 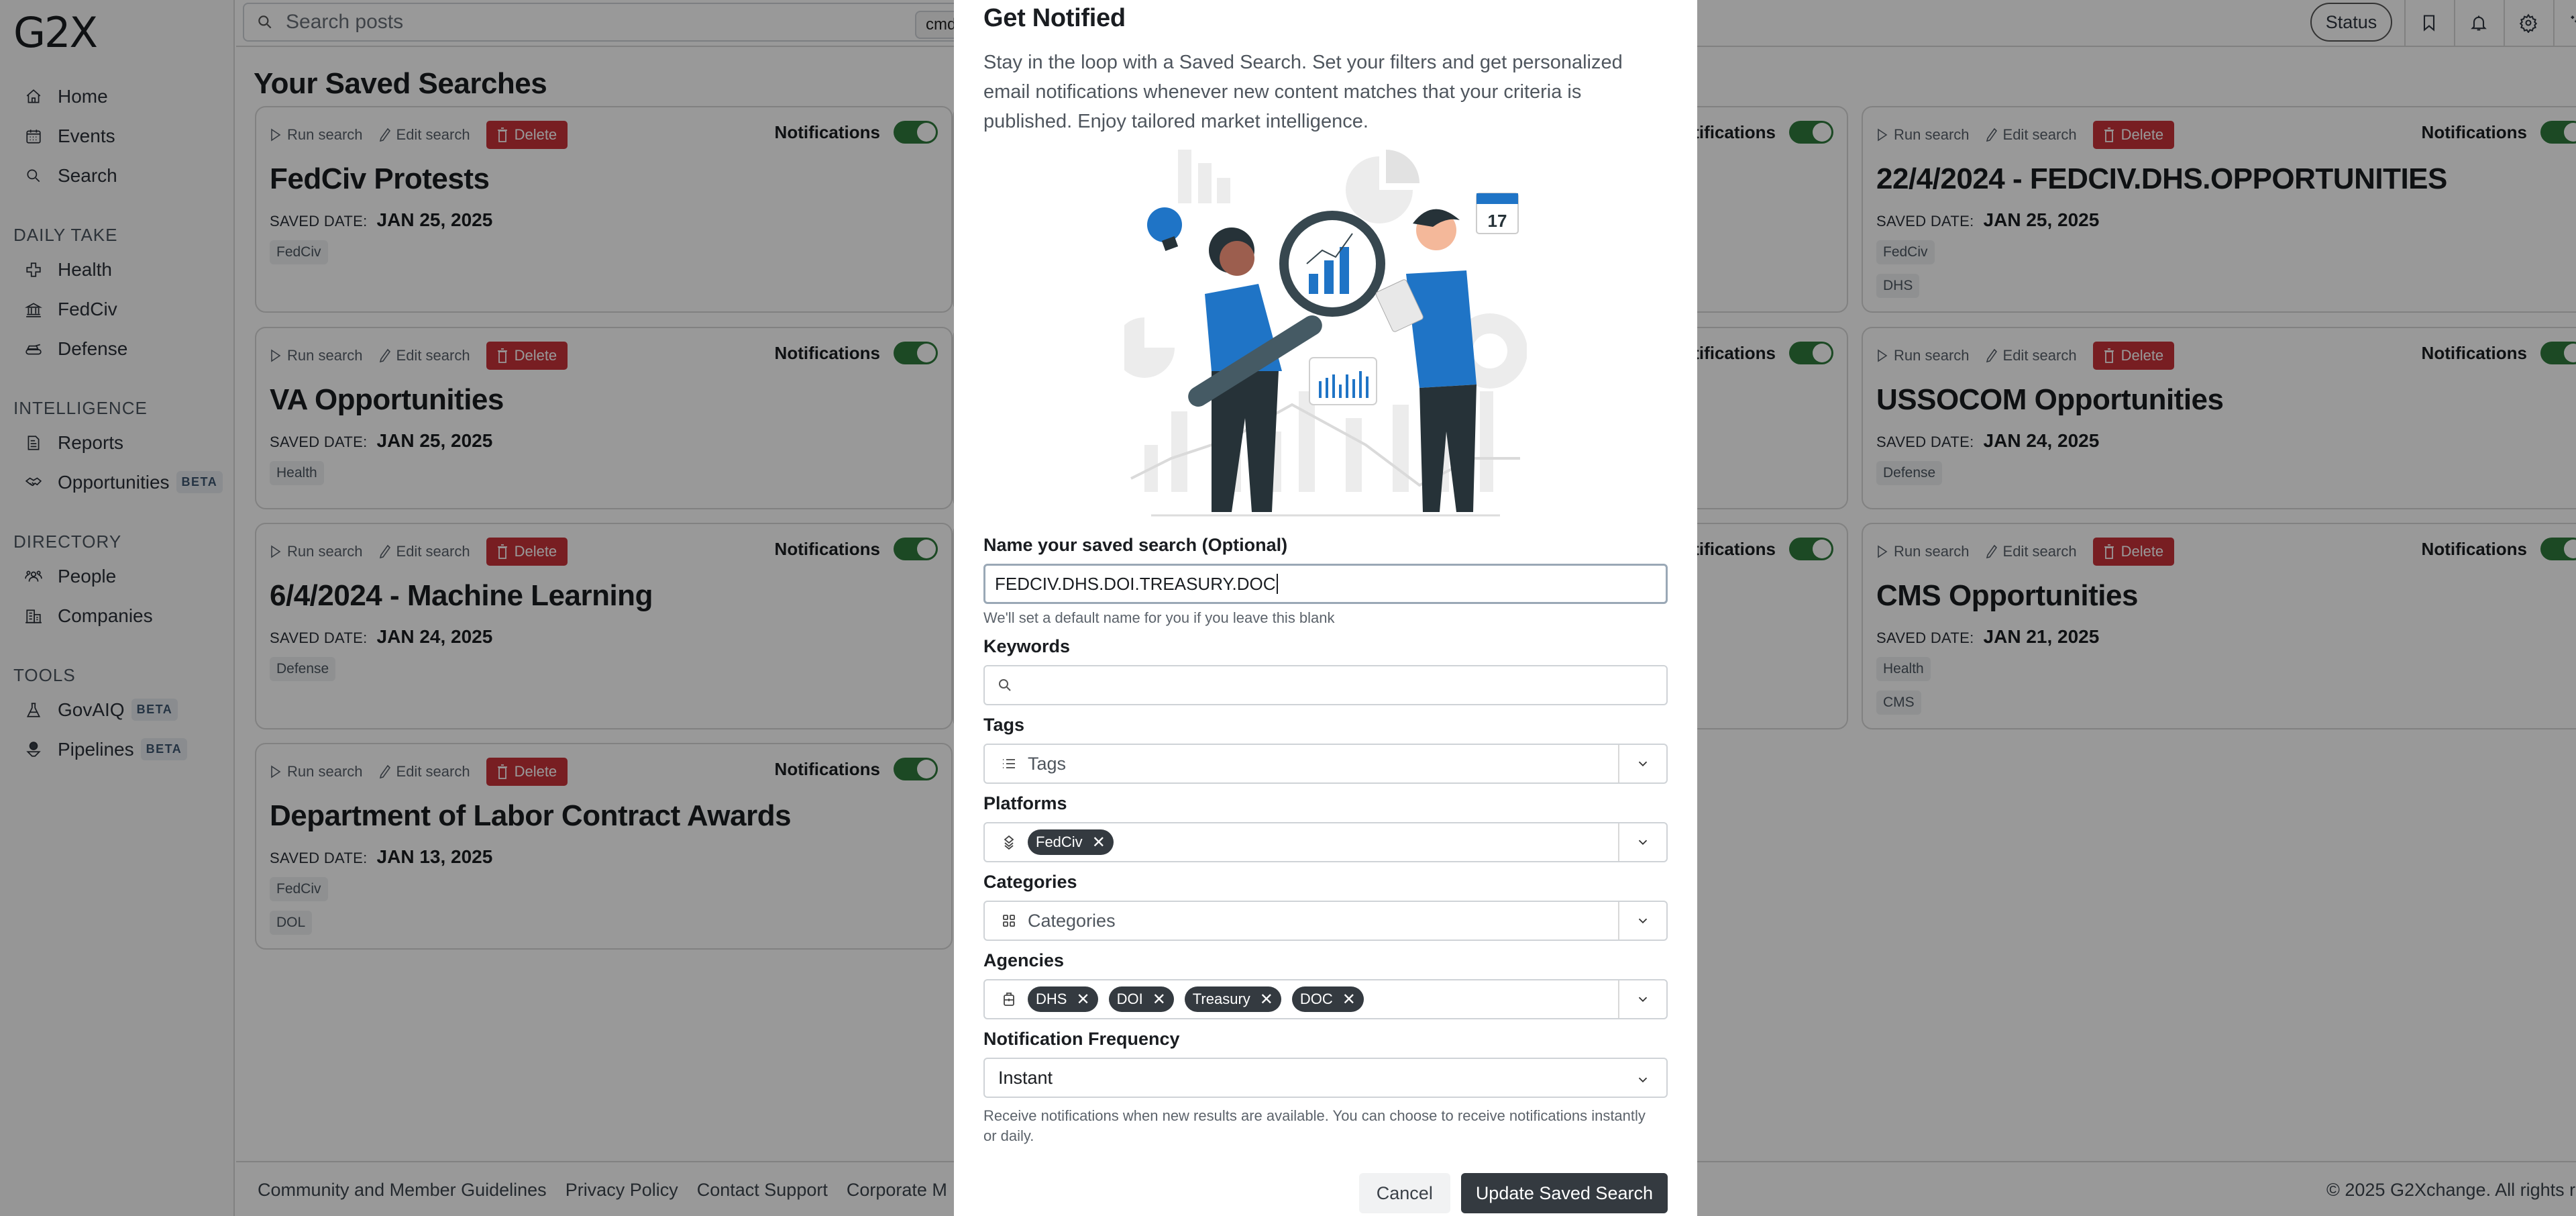 I want to click on chip-label: Treasury, so click(x=1221, y=999).